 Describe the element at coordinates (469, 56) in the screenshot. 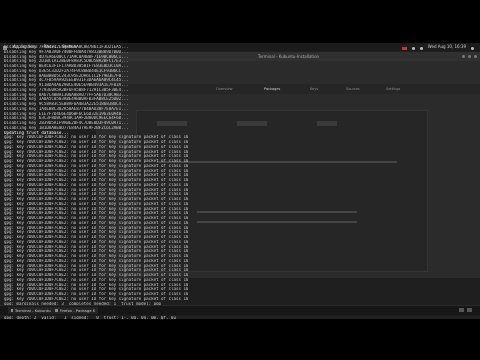

I see `maximize-icon` at that location.